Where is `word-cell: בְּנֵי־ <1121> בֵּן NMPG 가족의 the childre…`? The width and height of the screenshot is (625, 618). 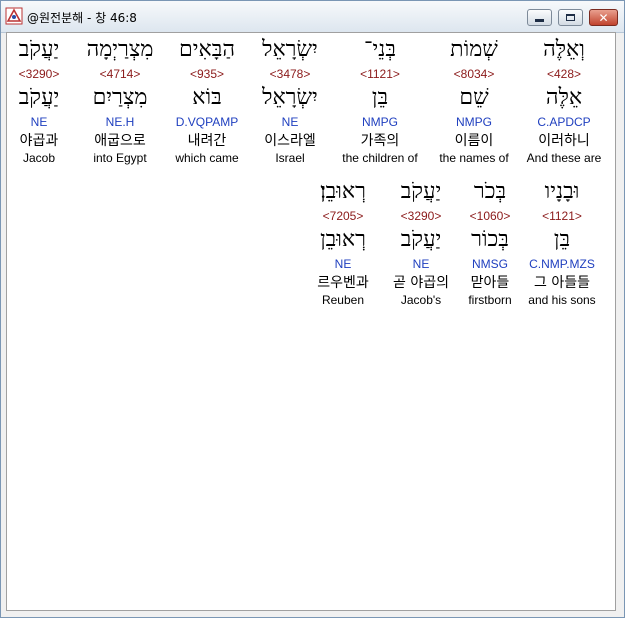
word-cell: בְּנֵי־ <1121> בֵּן NMPG 가족의 the childre… is located at coordinates (380, 102).